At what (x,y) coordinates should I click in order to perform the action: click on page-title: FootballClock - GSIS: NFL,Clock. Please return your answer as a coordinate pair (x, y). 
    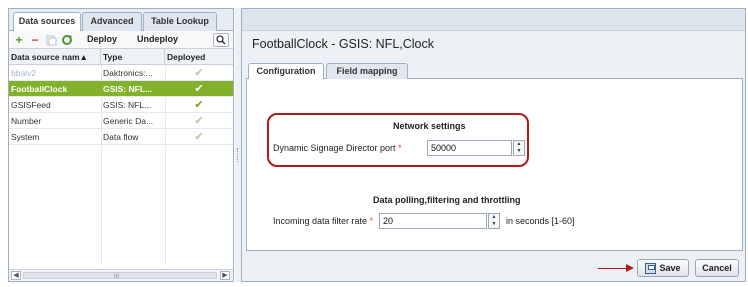
    Looking at the image, I should click on (343, 44).